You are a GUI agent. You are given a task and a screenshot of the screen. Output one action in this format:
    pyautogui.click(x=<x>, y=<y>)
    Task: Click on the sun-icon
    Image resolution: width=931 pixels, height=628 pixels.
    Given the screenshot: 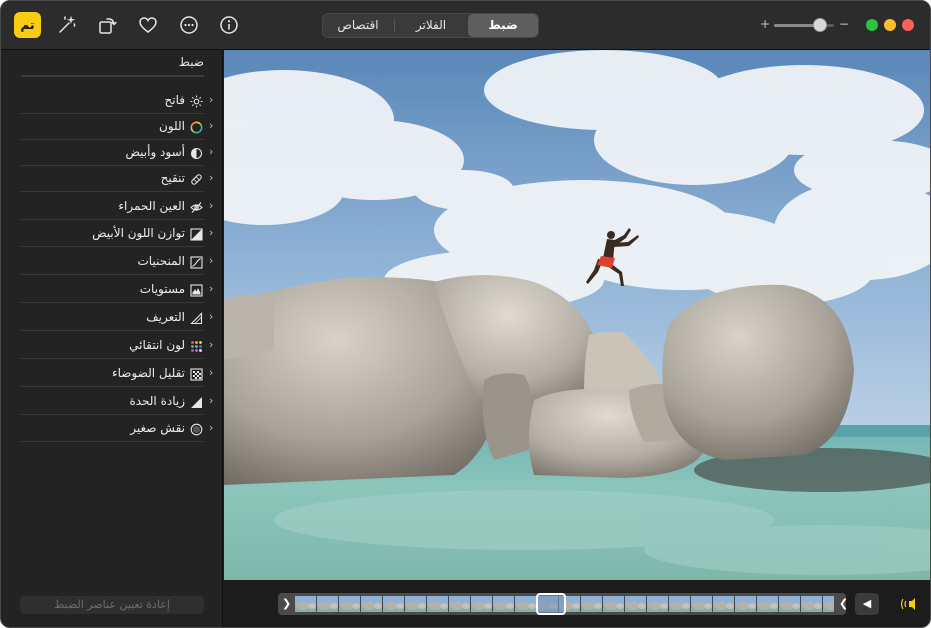 What is the action you would take?
    pyautogui.click(x=196, y=101)
    